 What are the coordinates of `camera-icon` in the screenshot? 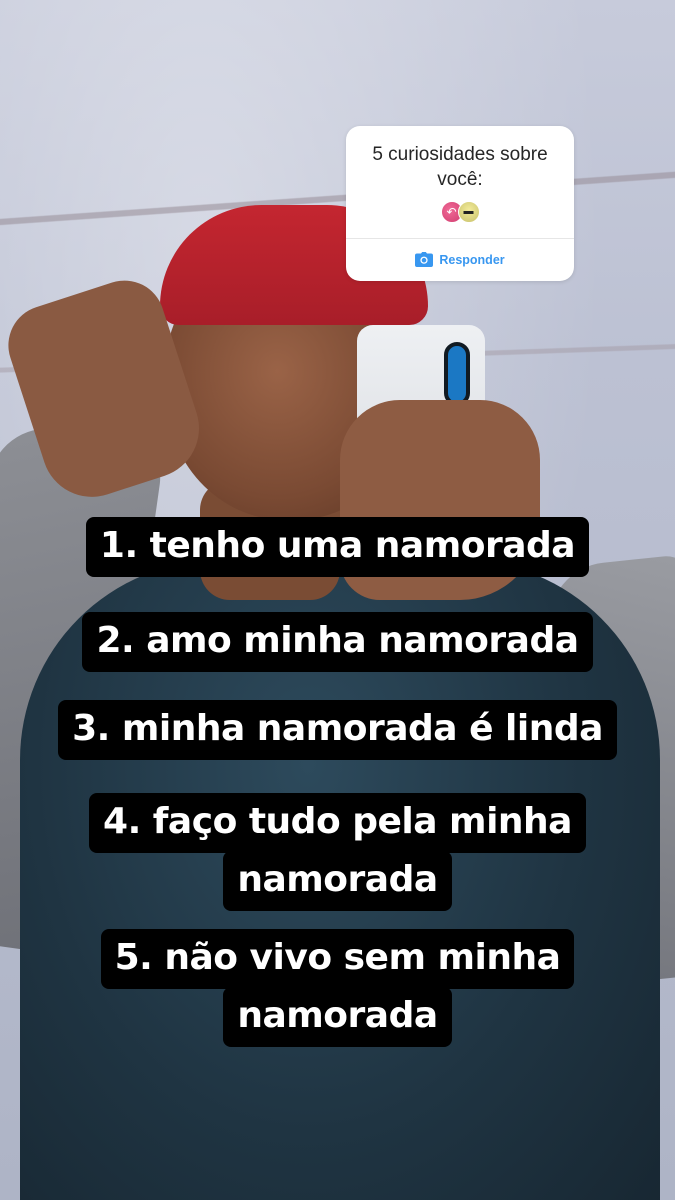 It's located at (424, 259).